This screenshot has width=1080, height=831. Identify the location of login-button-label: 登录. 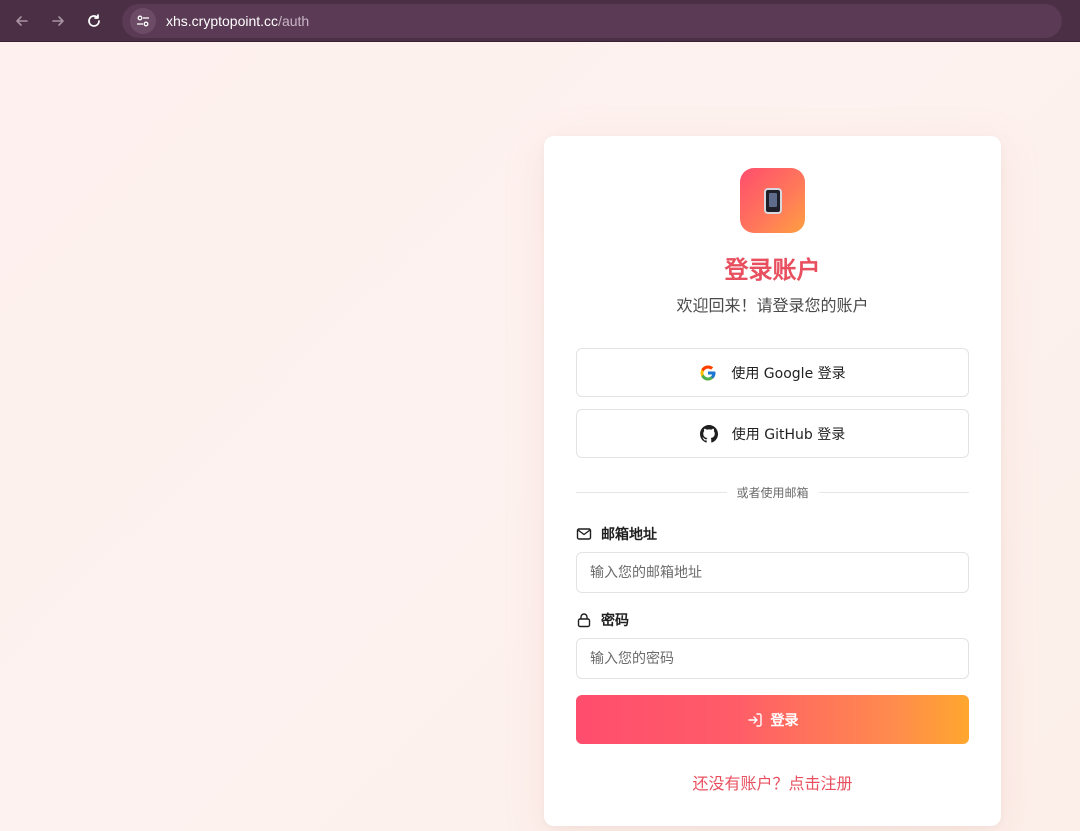
(784, 720).